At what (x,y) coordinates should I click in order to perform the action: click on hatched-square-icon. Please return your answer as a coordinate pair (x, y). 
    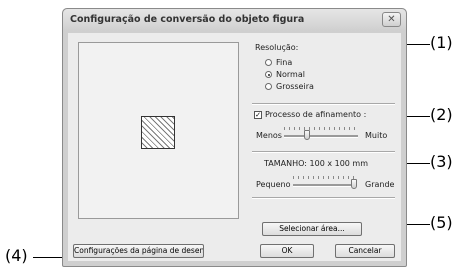
    Looking at the image, I should click on (158, 132).